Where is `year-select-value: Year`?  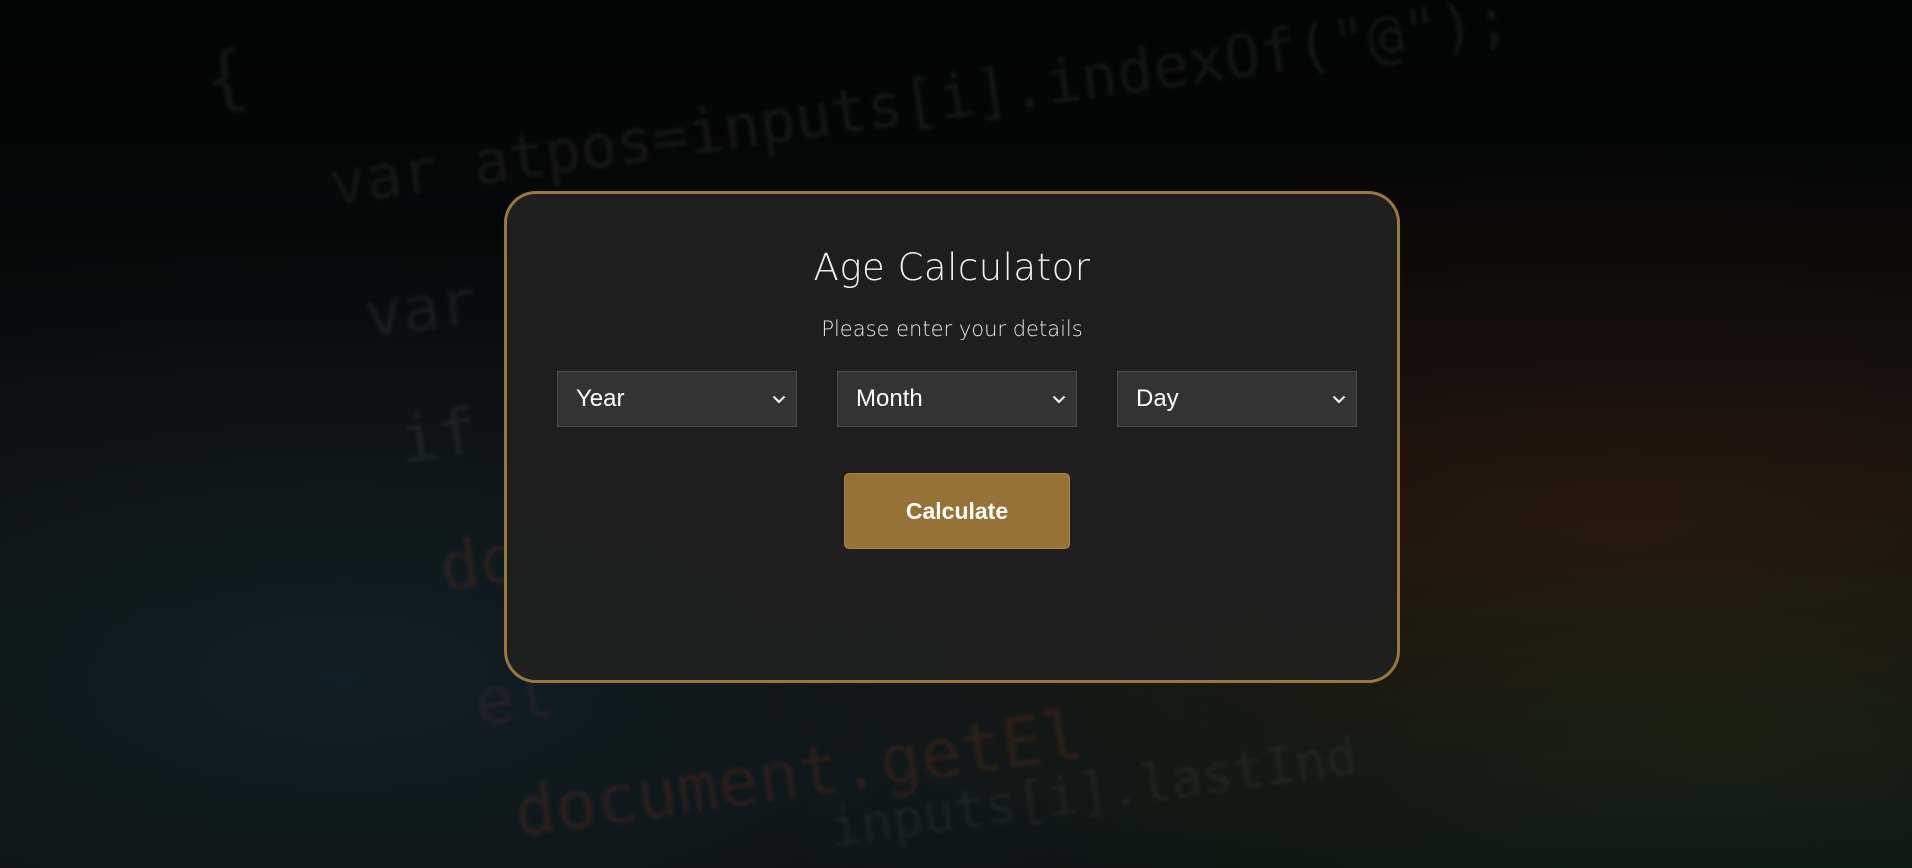
year-select-value: Year is located at coordinates (600, 398).